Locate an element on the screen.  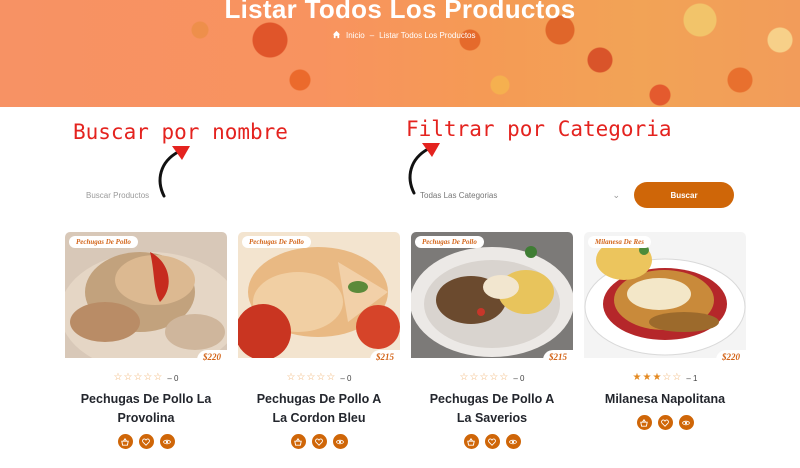
product-name: Pechugas De Pollo A La Cordon Bleu is located at coordinates (319, 409).